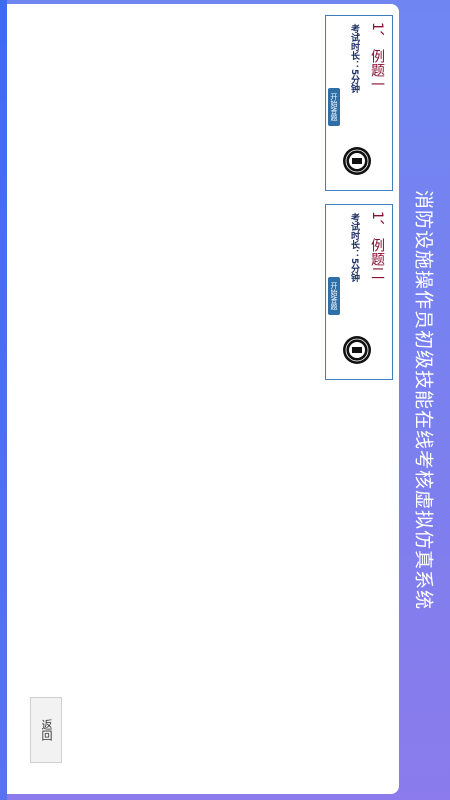 This screenshot has width=450, height=800. What do you see at coordinates (359, 103) in the screenshot?
I see `exam-card-1: 1、 例题一 考试时长：5分钟 开始答题` at bounding box center [359, 103].